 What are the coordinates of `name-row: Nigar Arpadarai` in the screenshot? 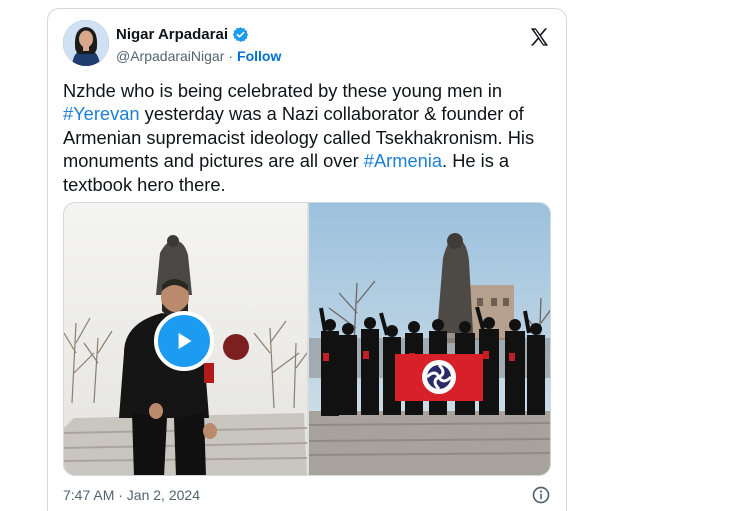 It's located at (182, 34).